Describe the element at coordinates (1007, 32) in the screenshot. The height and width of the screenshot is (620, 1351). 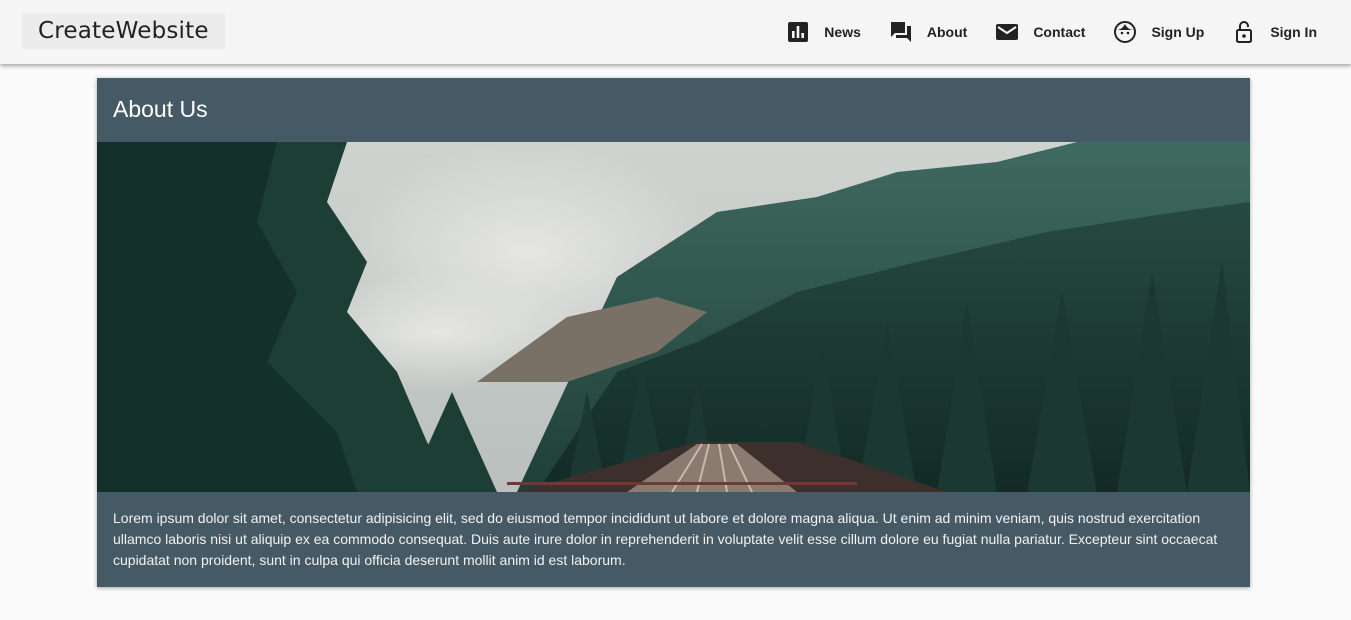
I see `mail-icon` at that location.